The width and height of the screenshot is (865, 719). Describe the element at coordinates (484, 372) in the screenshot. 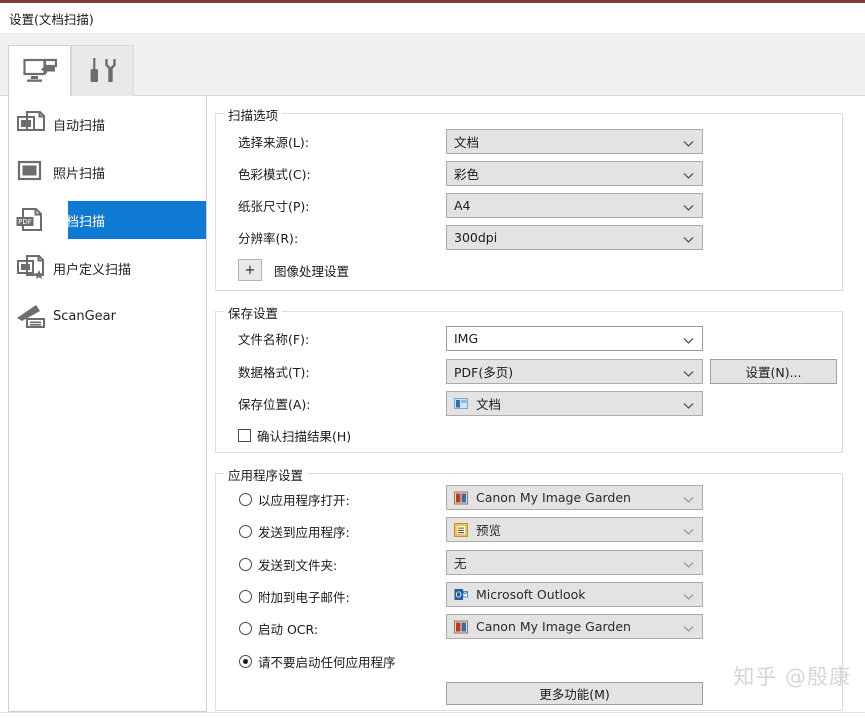

I see `data-format-value: PDF(多页)` at that location.